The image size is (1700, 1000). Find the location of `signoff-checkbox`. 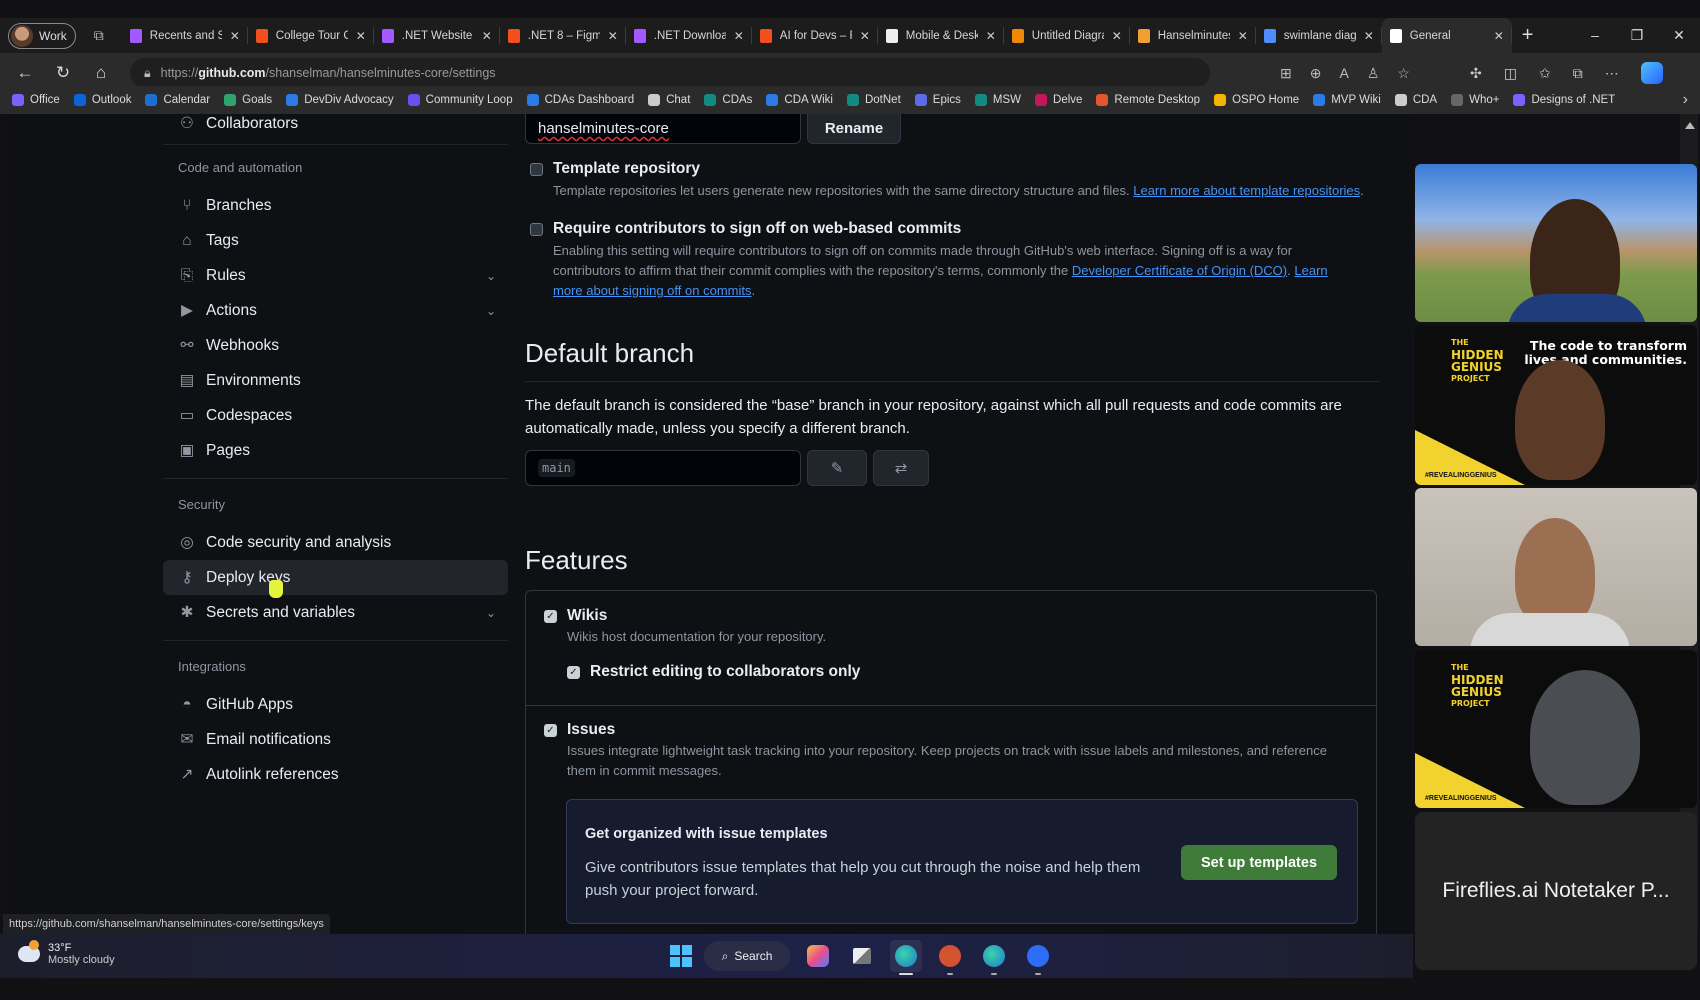

signoff-checkbox is located at coordinates (536, 229).